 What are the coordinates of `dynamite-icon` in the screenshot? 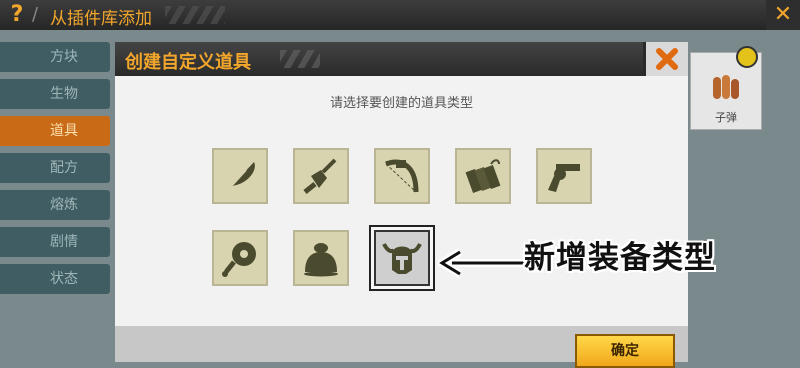 It's located at (483, 176).